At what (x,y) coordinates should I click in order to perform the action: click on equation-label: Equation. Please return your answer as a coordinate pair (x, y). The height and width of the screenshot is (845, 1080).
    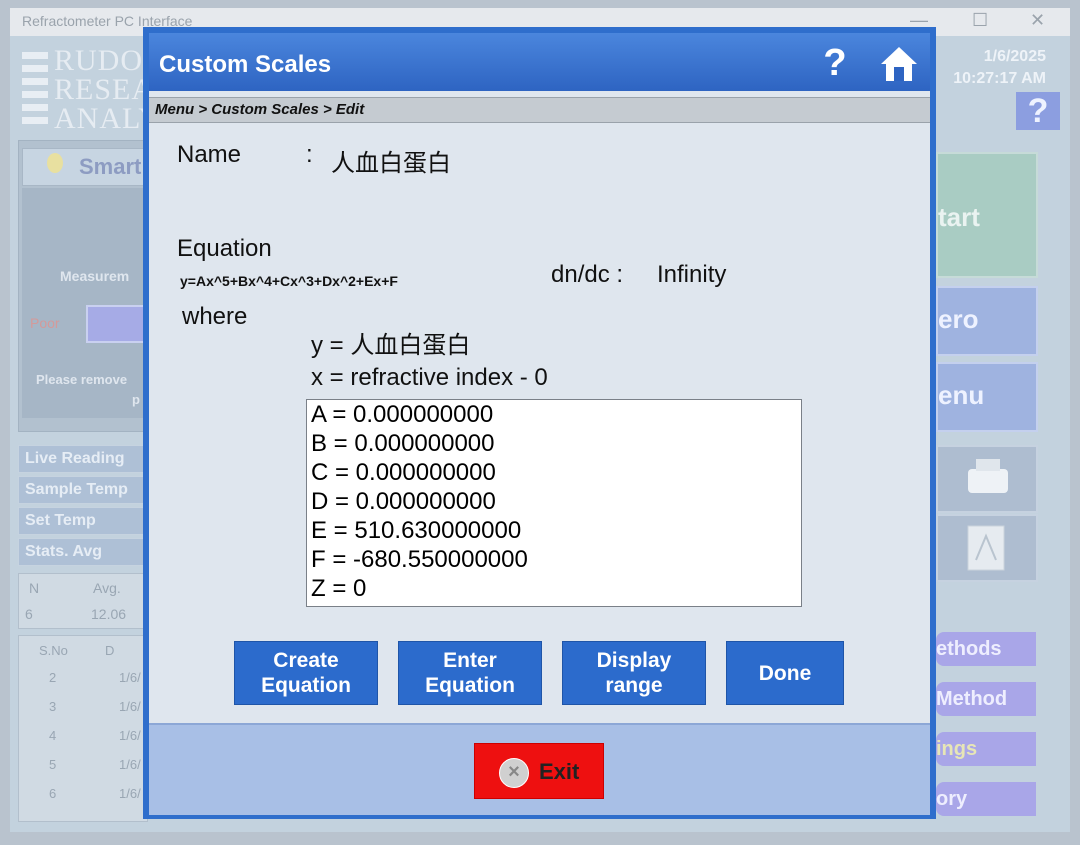
    Looking at the image, I should click on (224, 248).